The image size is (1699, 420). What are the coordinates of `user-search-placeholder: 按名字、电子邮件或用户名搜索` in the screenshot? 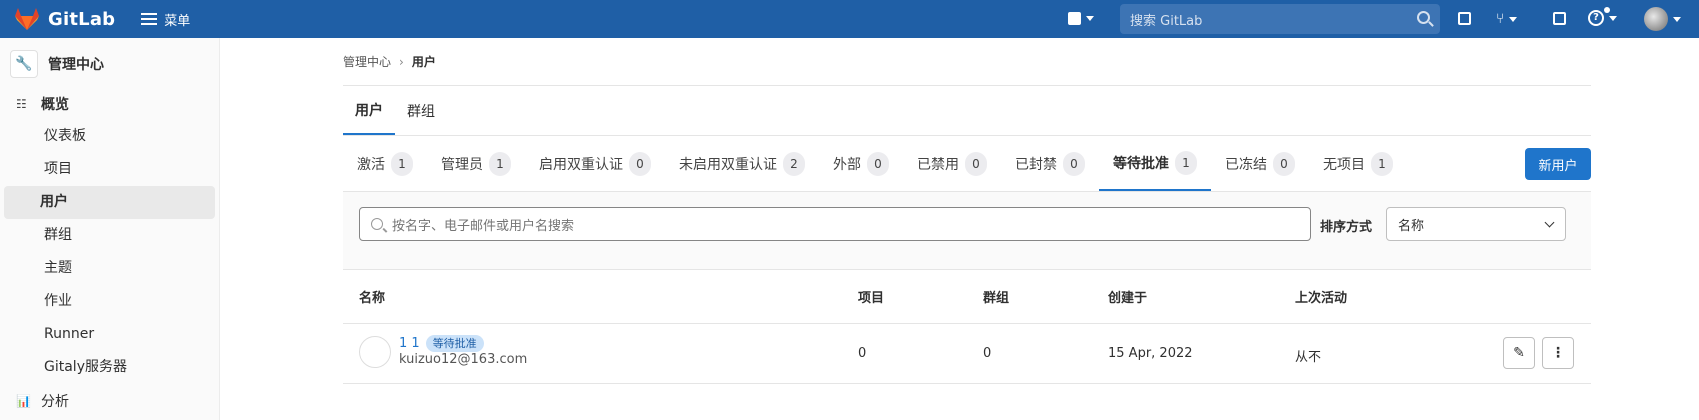 It's located at (483, 226).